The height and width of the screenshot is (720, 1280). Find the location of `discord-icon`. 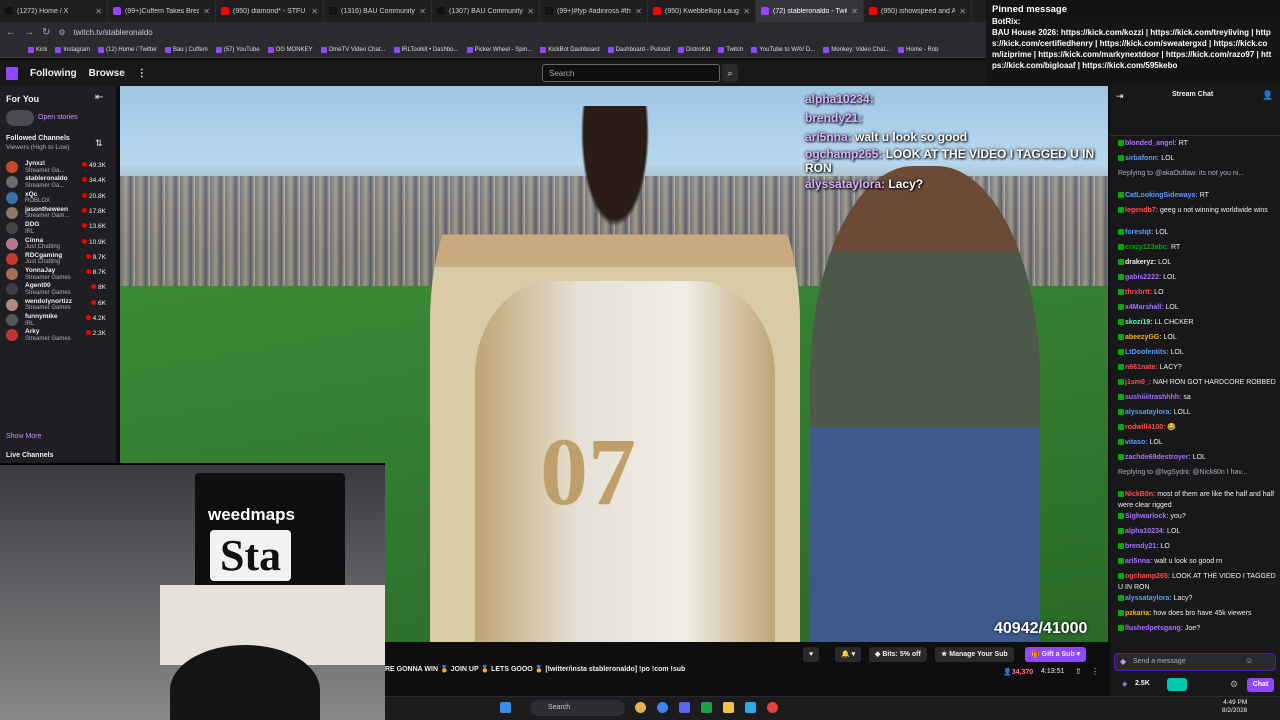

discord-icon is located at coordinates (684, 707).